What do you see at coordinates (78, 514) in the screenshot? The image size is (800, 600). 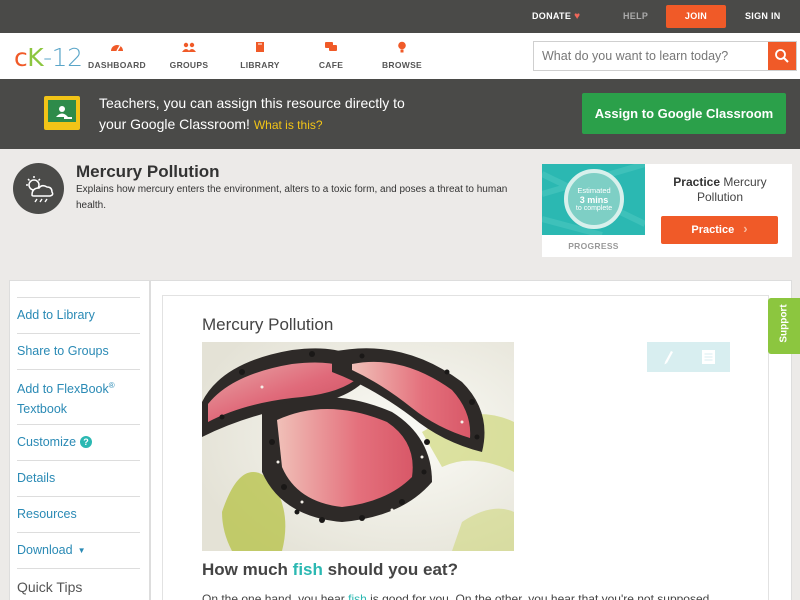 I see `resources-link: Resources` at bounding box center [78, 514].